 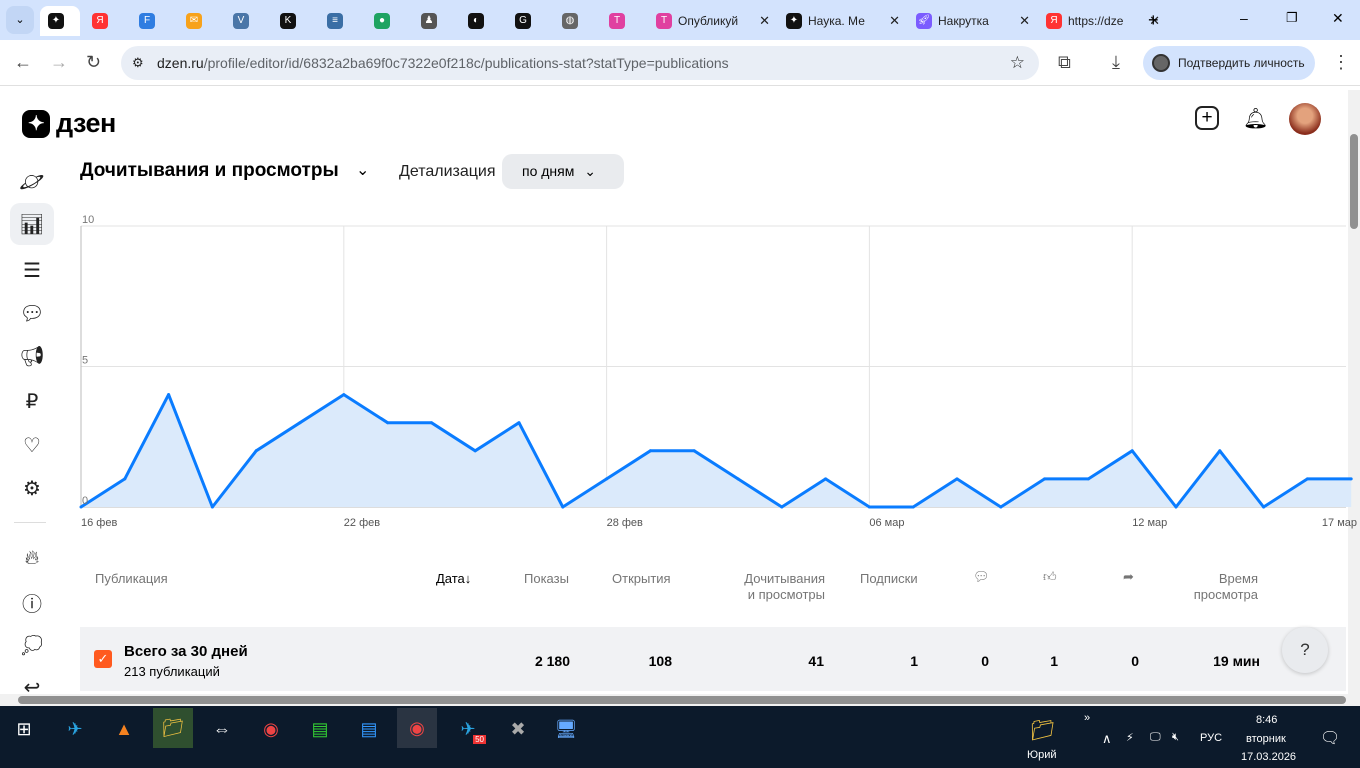 What do you see at coordinates (436, 21) in the screenshot?
I see `browser-tab: ♟` at bounding box center [436, 21].